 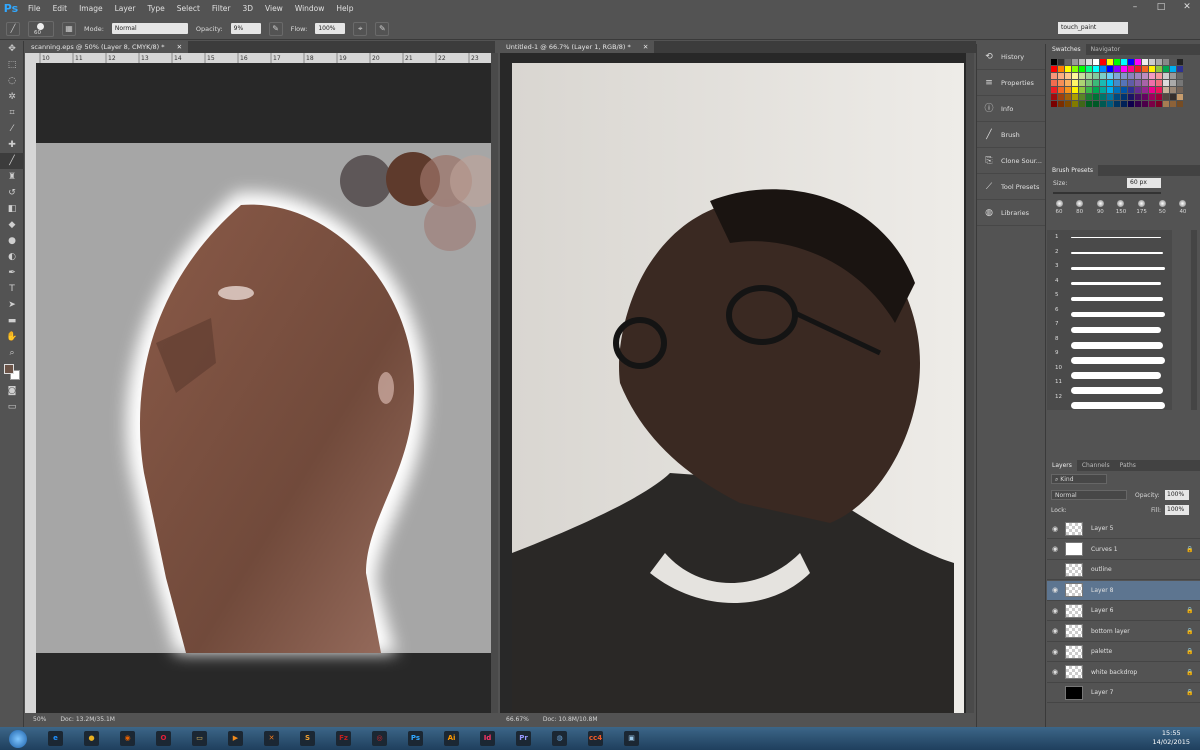 What do you see at coordinates (12, 113) in the screenshot?
I see `crop-tool-icon: ⌗` at bounding box center [12, 113].